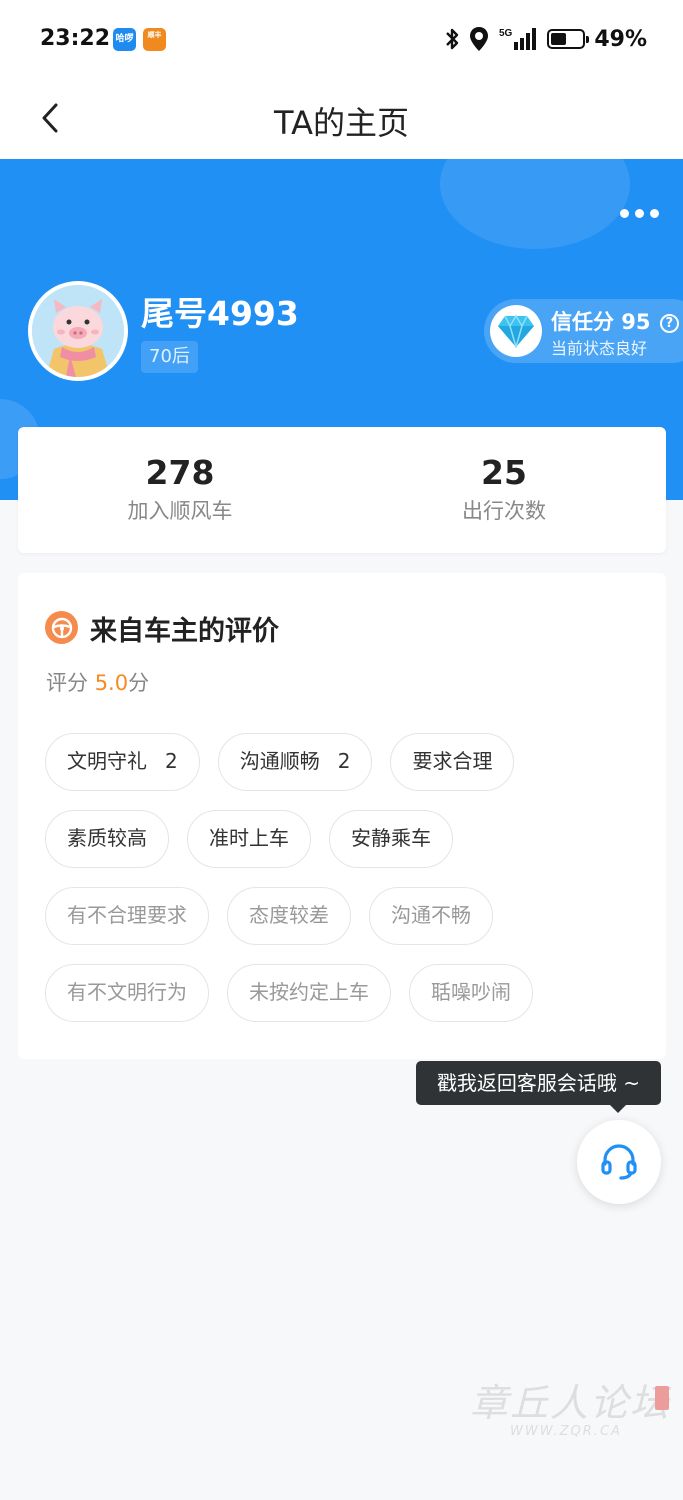 The width and height of the screenshot is (683, 1500). I want to click on forum-watermark: 章丘人论坛 WWW.ZQR.CA, so click(565, 1409).